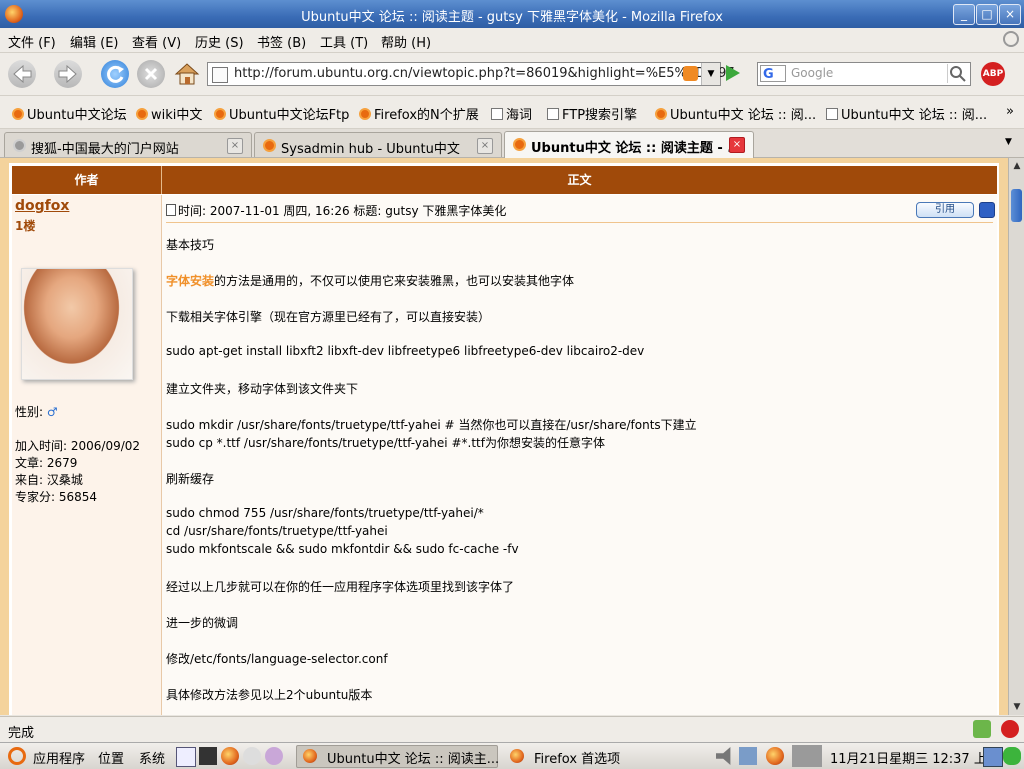  What do you see at coordinates (406, 41) in the screenshot?
I see `menu-help: 帮助 (H)` at bounding box center [406, 41].